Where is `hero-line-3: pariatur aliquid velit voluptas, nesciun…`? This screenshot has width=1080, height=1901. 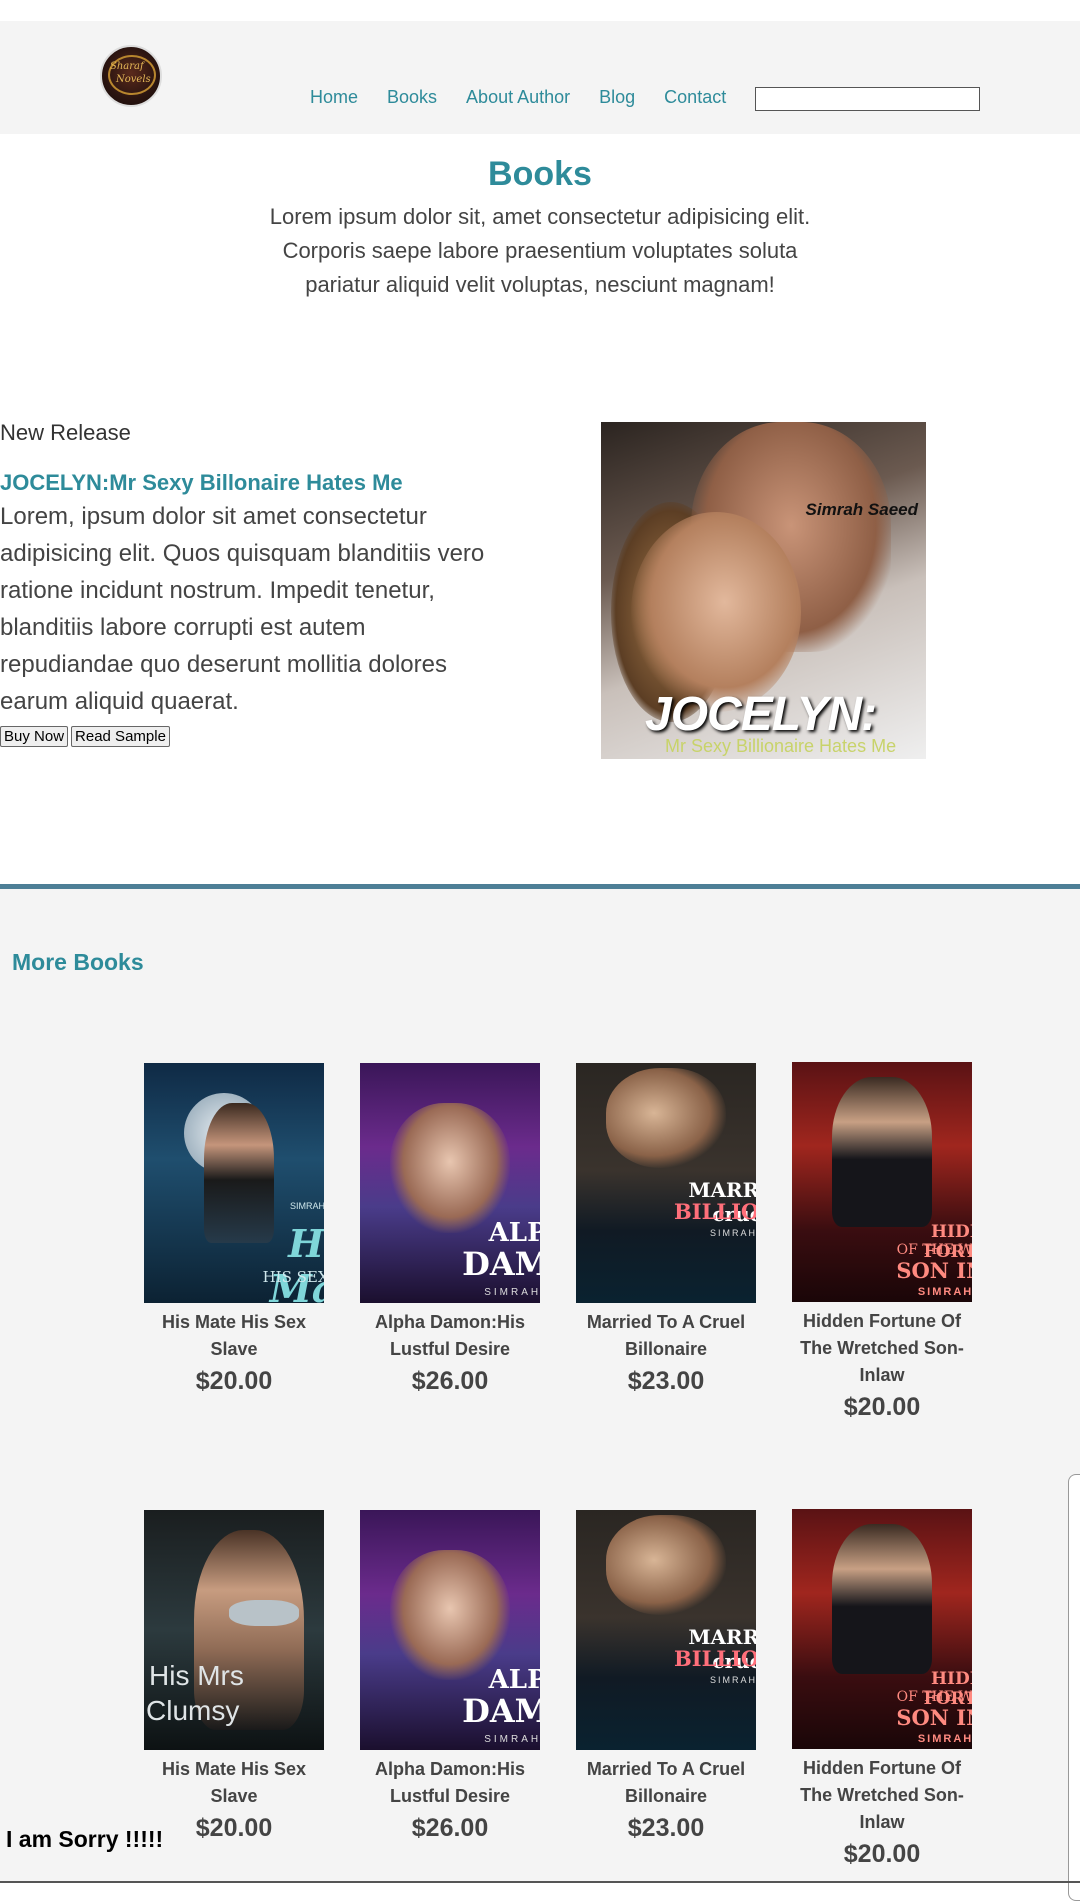 hero-line-3: pariatur aliquid velit voluptas, nesciun… is located at coordinates (540, 284).